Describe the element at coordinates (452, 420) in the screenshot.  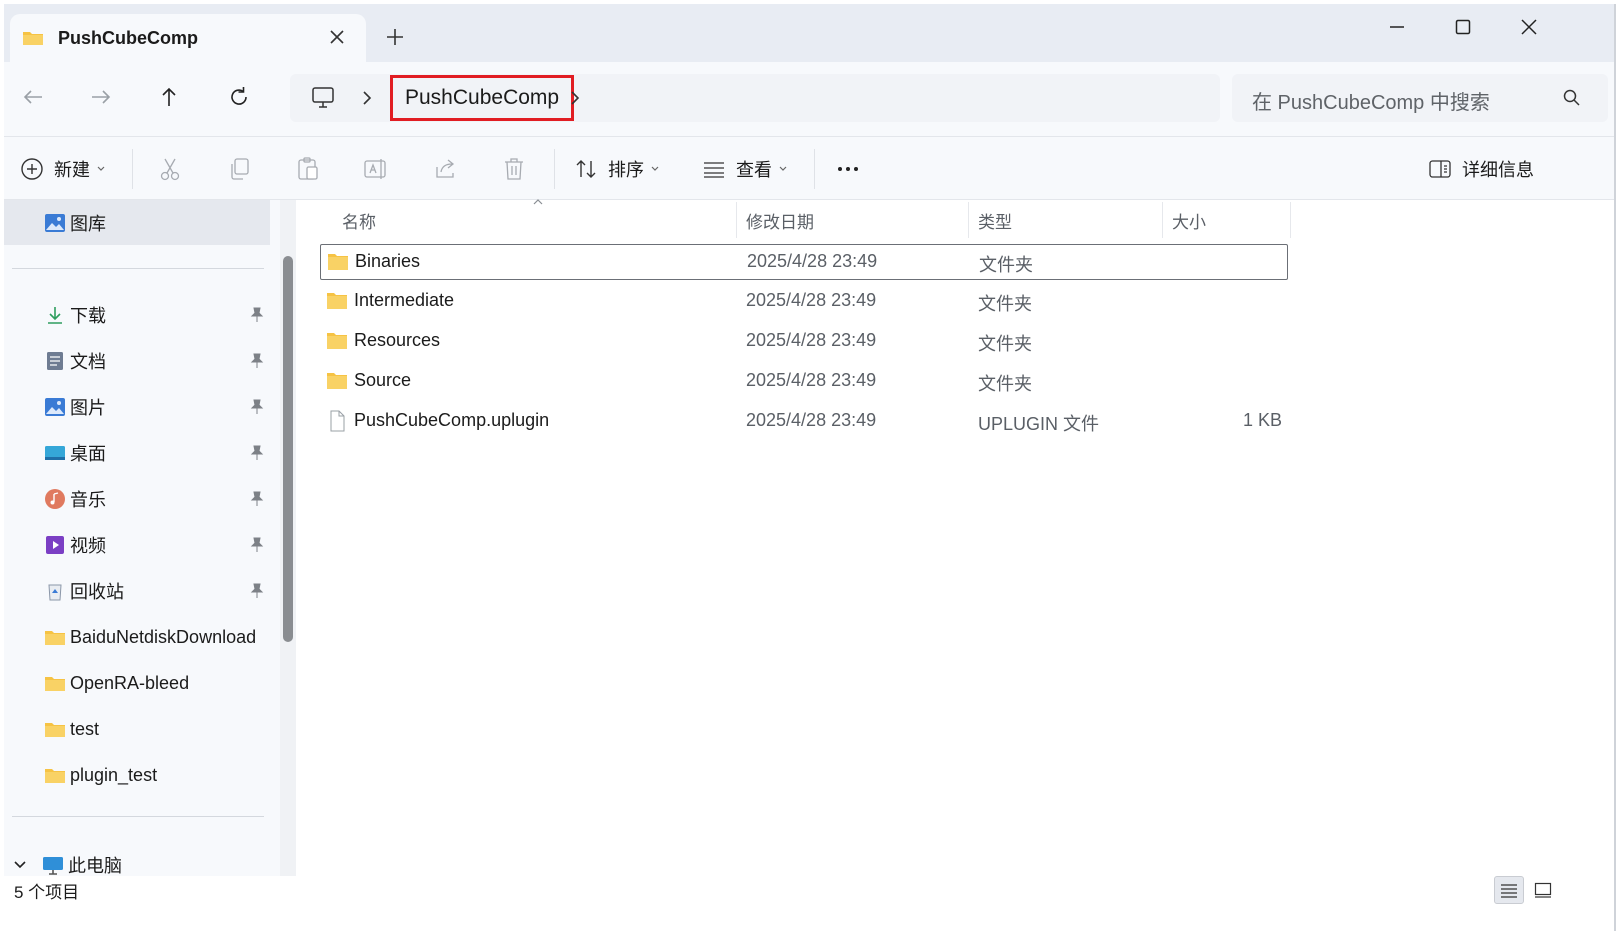
I see `file-name: PushCubeComp.uplugin` at that location.